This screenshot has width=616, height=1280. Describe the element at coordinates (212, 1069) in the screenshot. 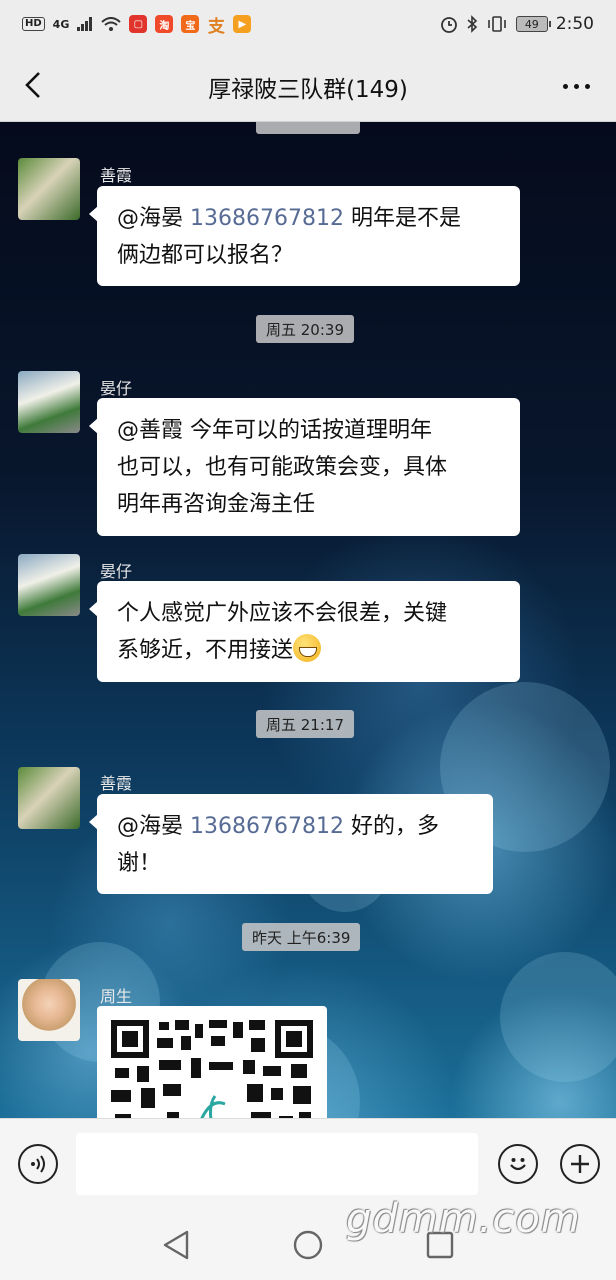

I see `qr-code-icon` at that location.